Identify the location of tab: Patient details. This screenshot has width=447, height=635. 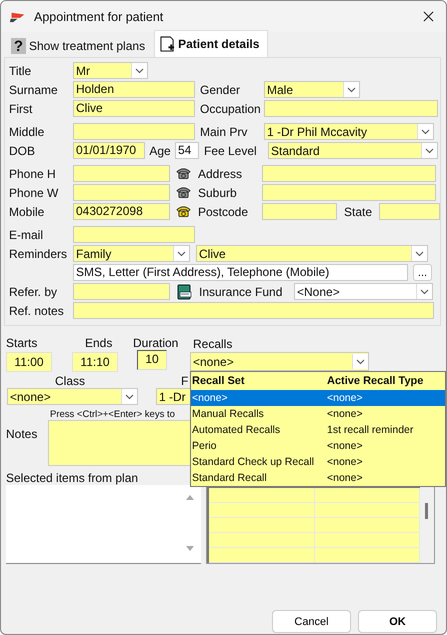
(211, 43).